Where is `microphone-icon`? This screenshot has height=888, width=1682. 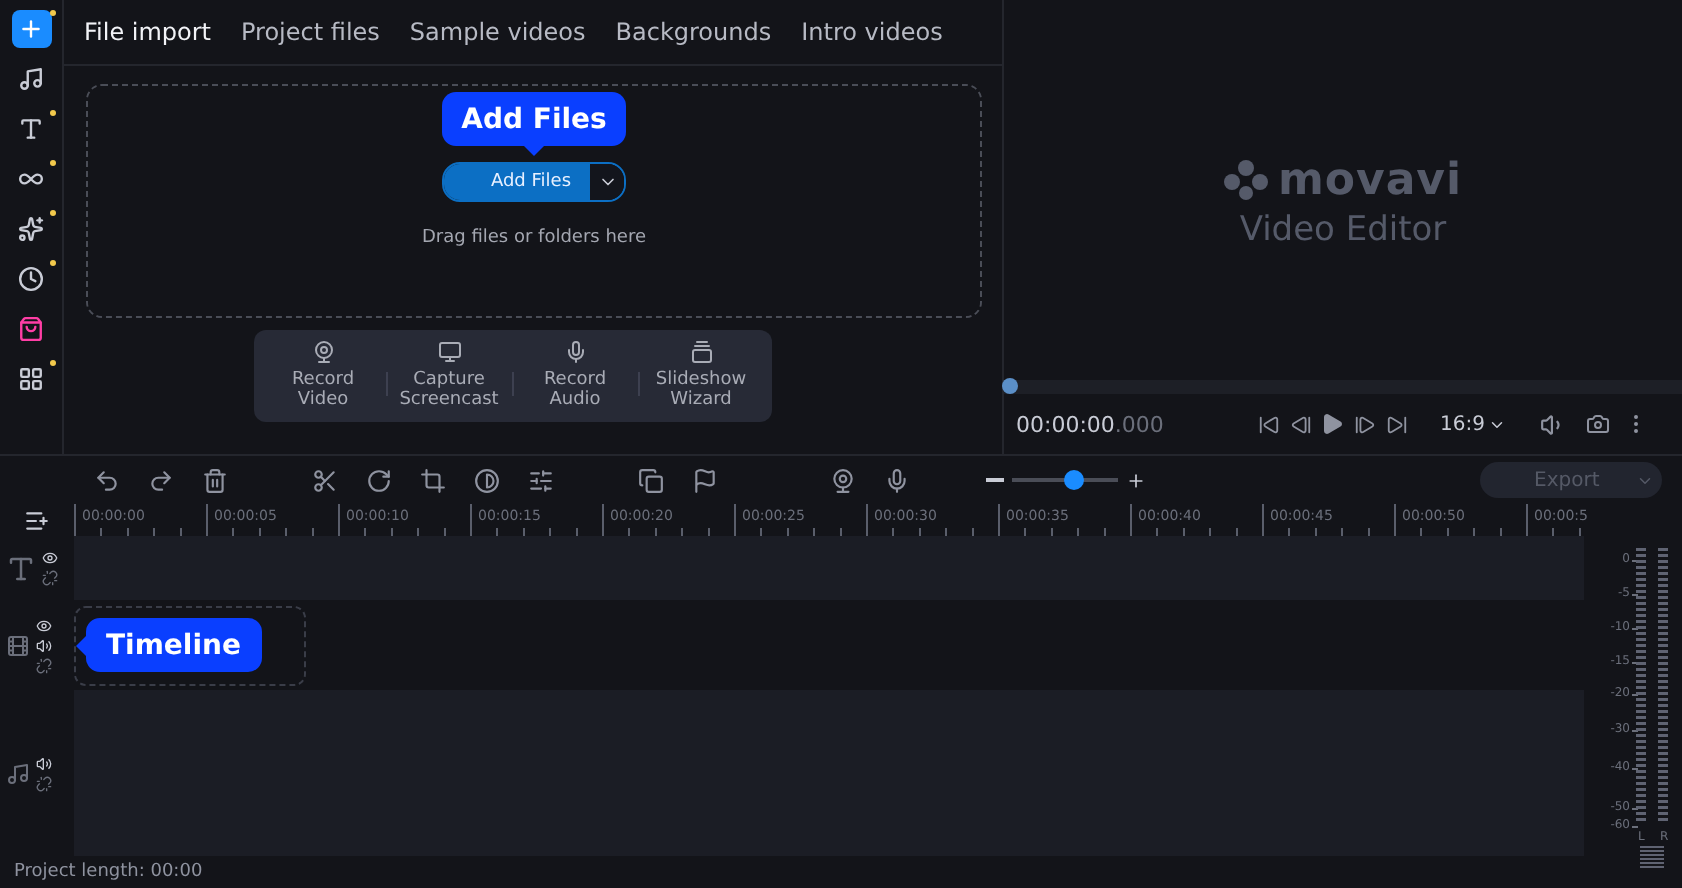 microphone-icon is located at coordinates (575, 352).